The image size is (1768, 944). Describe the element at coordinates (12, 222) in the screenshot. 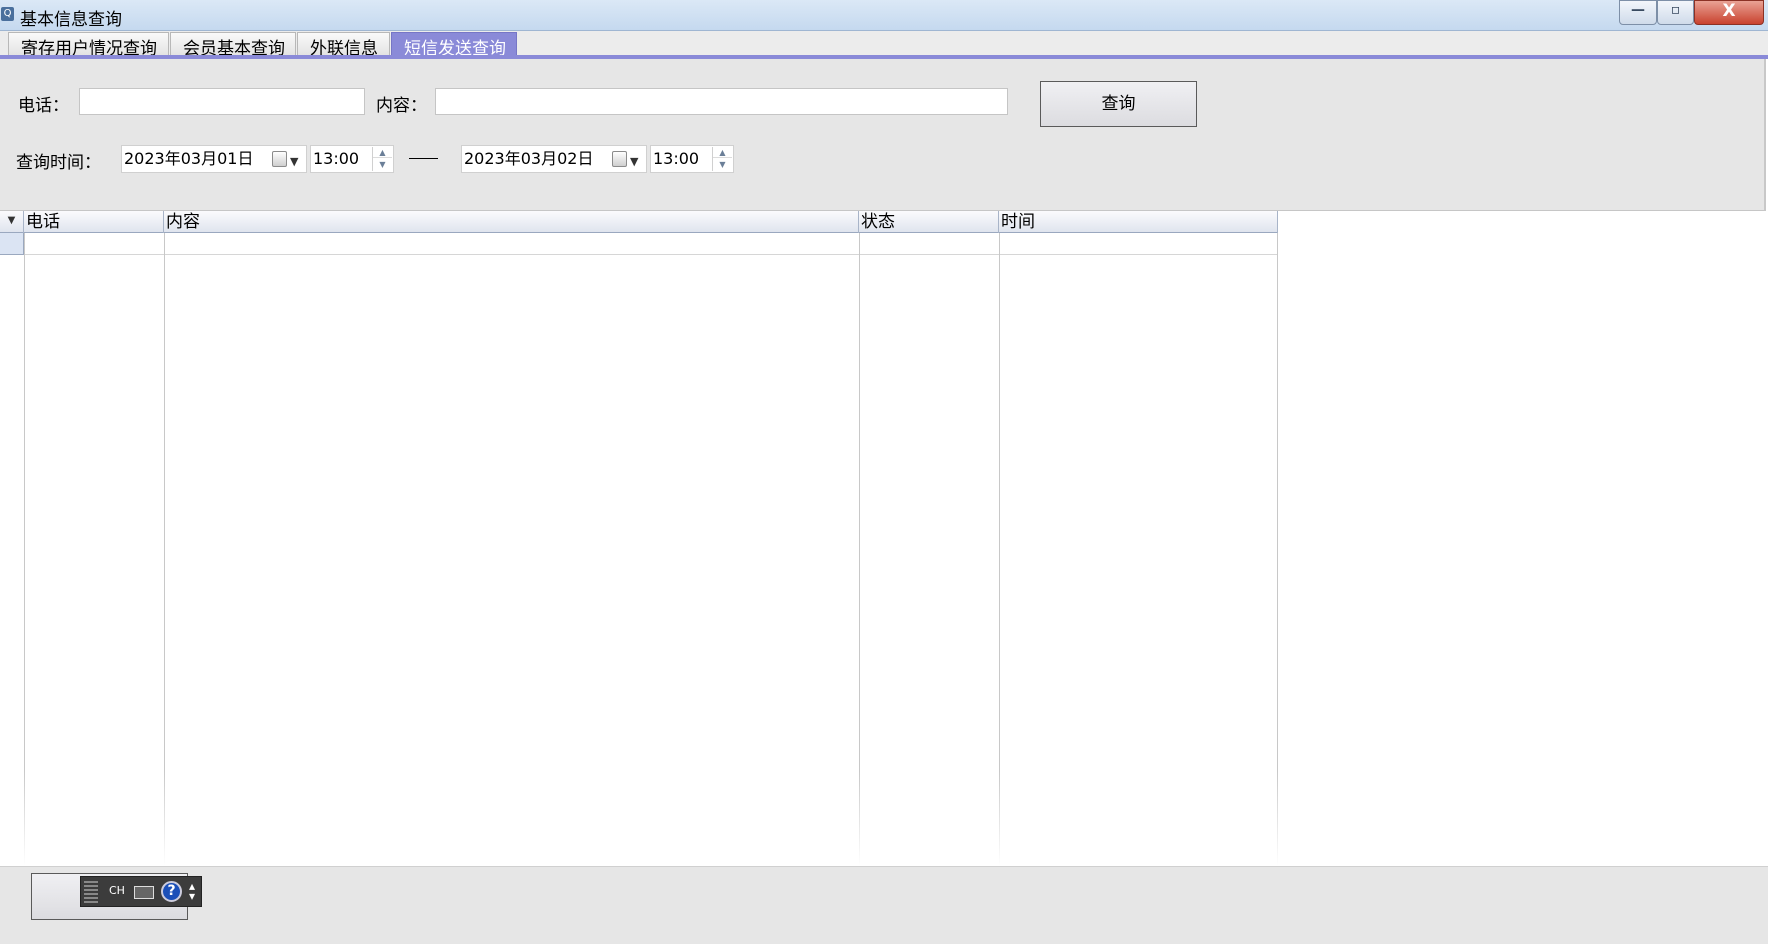

I see `sort-indicator-icon: ▼` at that location.